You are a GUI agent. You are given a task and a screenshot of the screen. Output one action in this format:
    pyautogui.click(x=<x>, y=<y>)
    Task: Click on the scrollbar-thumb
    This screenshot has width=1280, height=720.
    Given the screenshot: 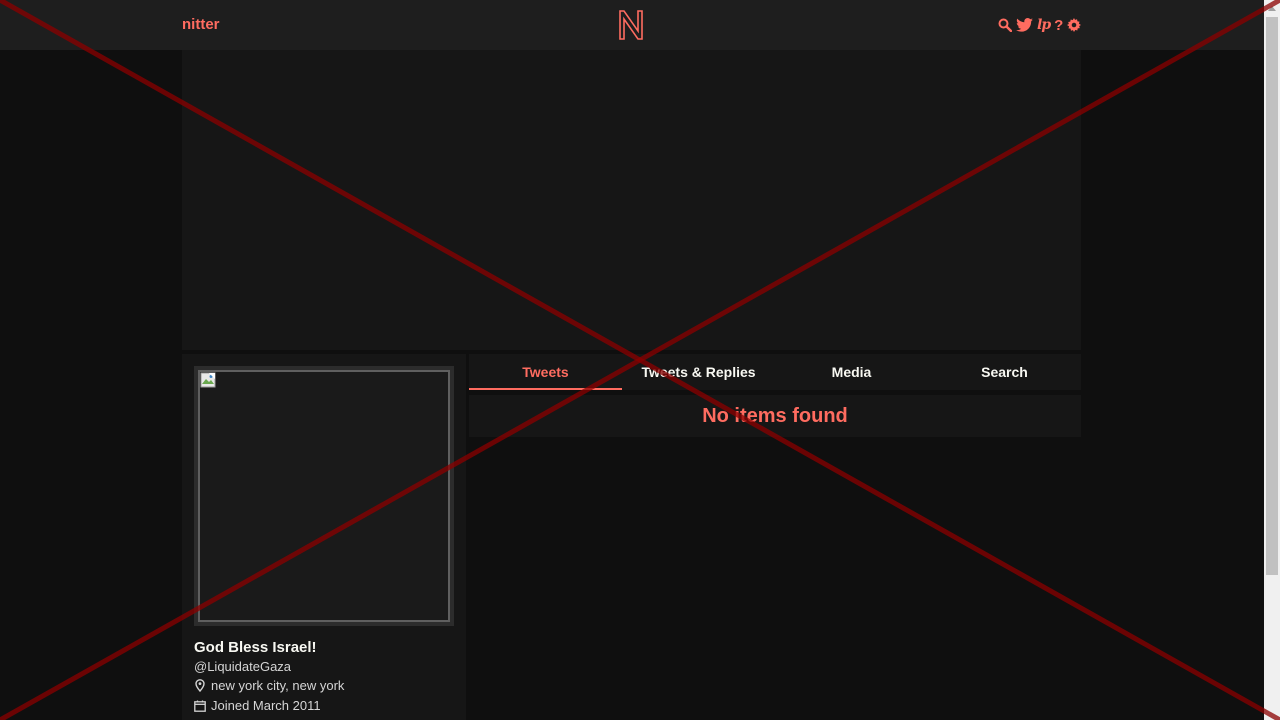 What is the action you would take?
    pyautogui.click(x=1272, y=296)
    